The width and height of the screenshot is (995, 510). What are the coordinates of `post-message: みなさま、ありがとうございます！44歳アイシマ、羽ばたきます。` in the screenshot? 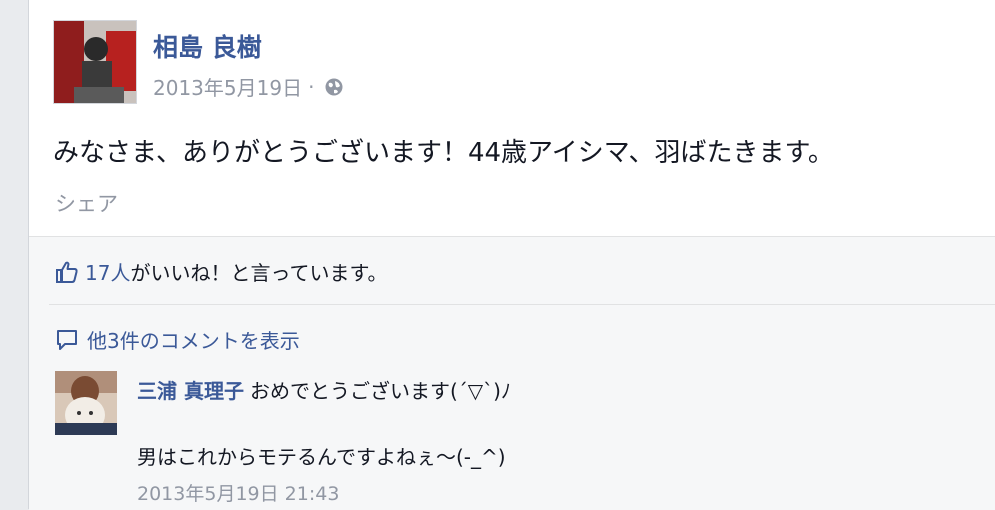 It's located at (443, 153).